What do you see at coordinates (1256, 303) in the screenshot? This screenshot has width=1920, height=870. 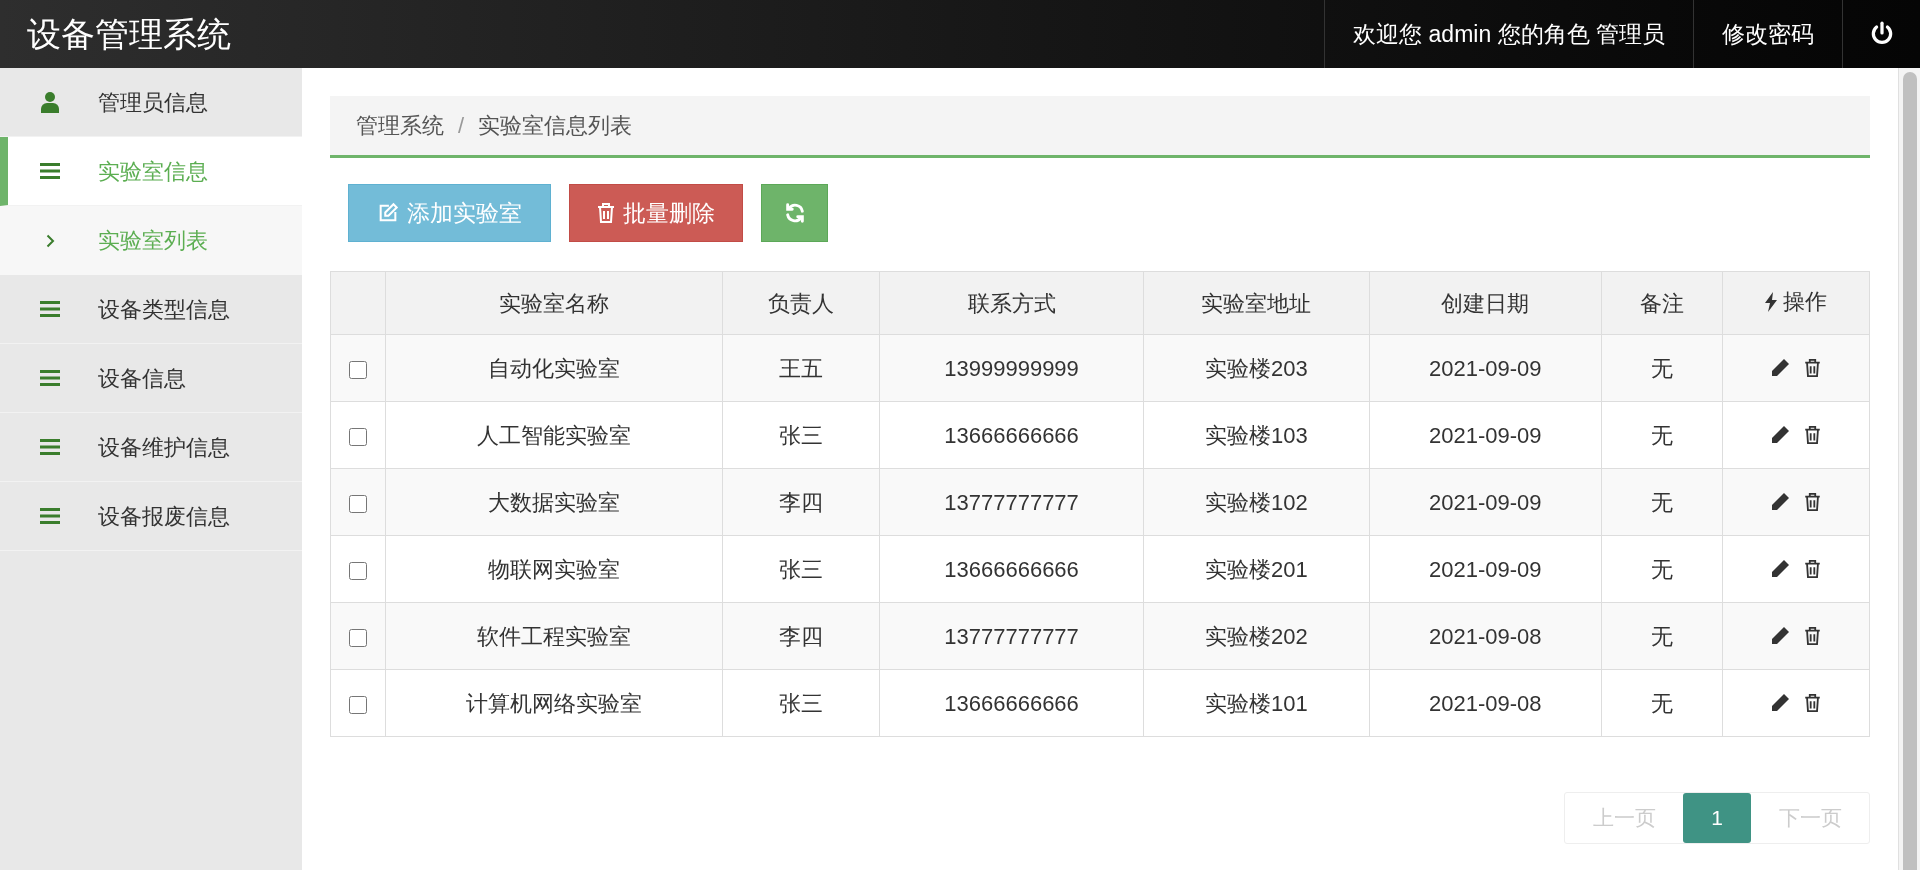 I see `column-header: 实验室地址` at bounding box center [1256, 303].